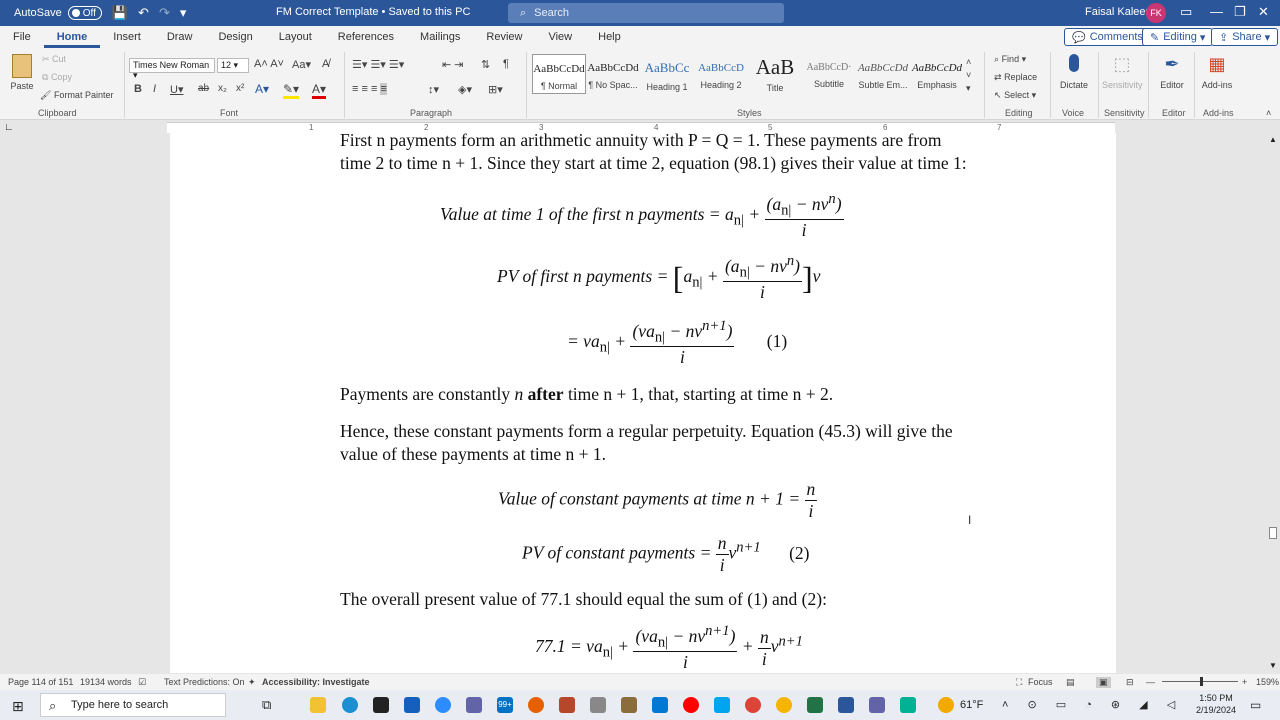 This screenshot has width=1280, height=720. I want to click on bold-icon: B, so click(138, 89).